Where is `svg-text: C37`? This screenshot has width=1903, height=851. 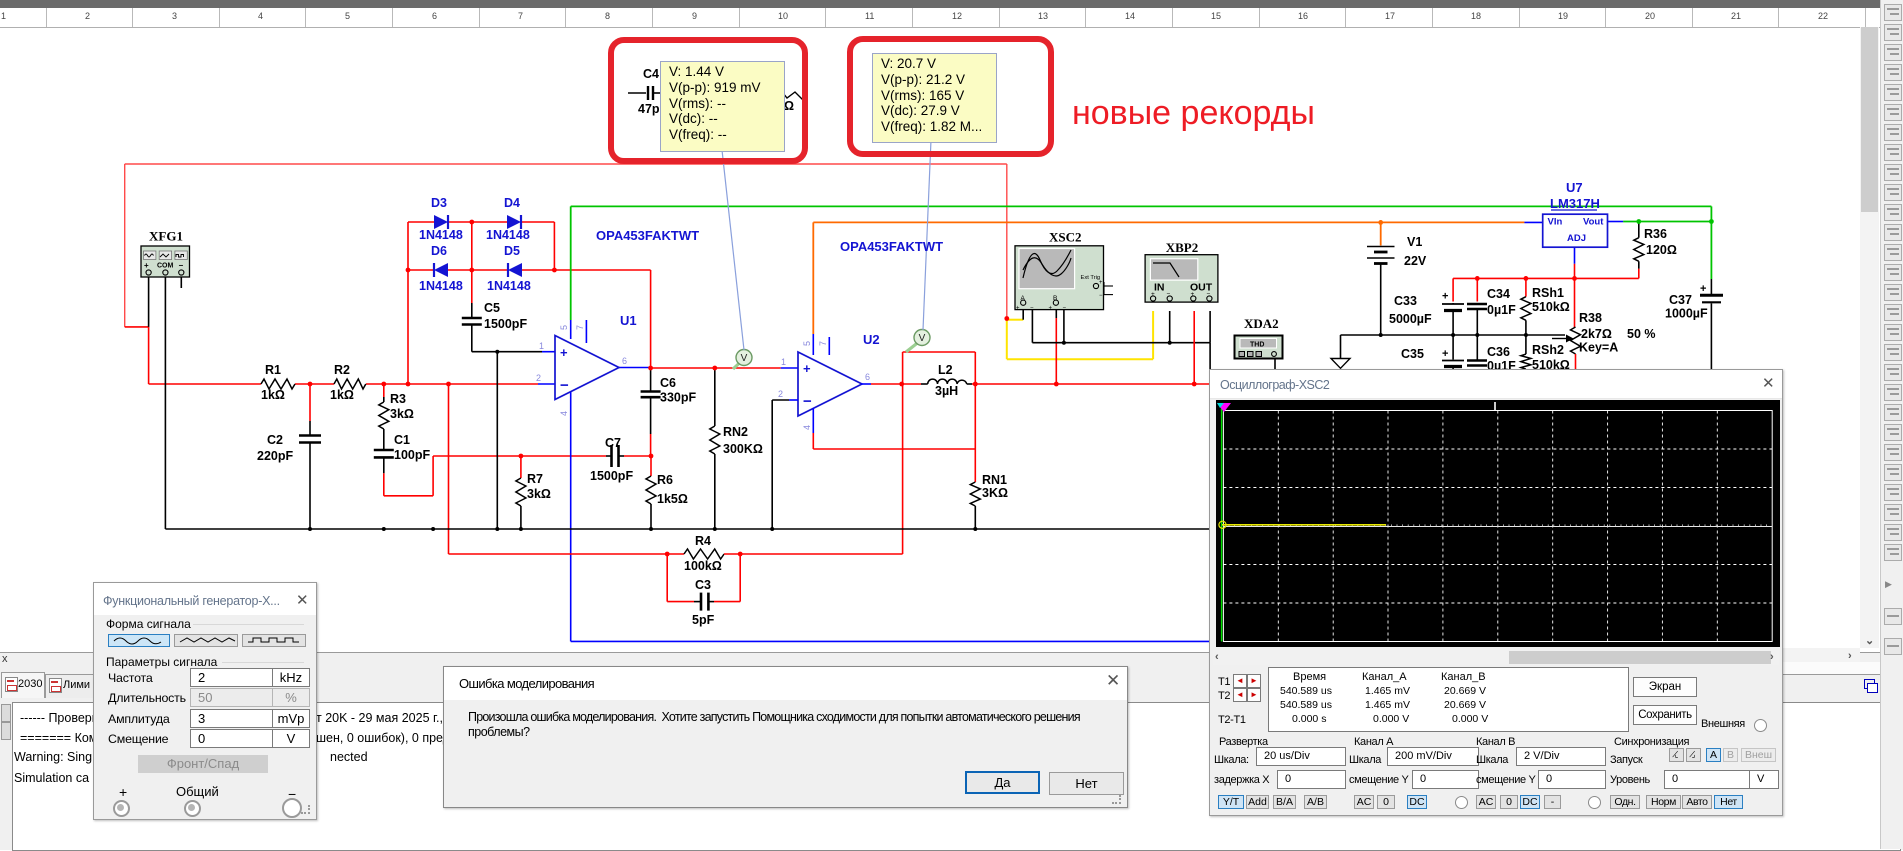
svg-text: C37 is located at coordinates (1680, 300).